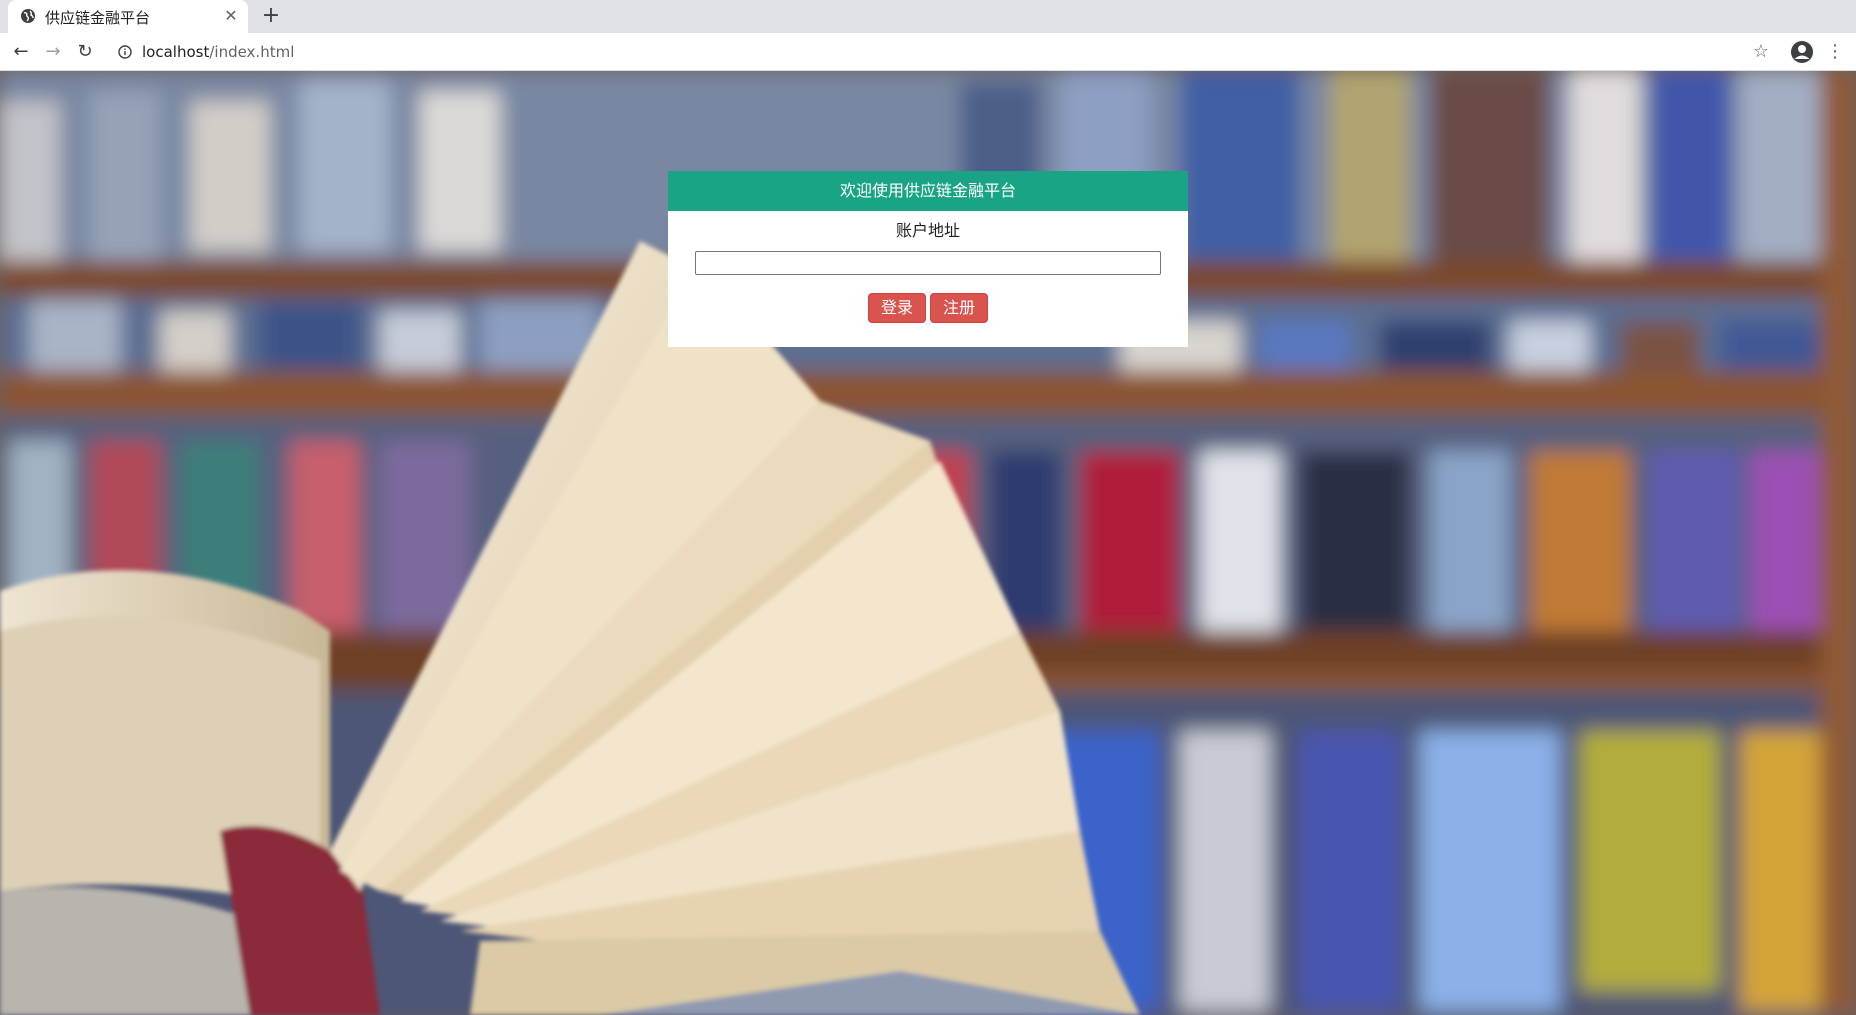 The image size is (1856, 1015). Describe the element at coordinates (252, 52) in the screenshot. I see `url-path: /index.html` at that location.